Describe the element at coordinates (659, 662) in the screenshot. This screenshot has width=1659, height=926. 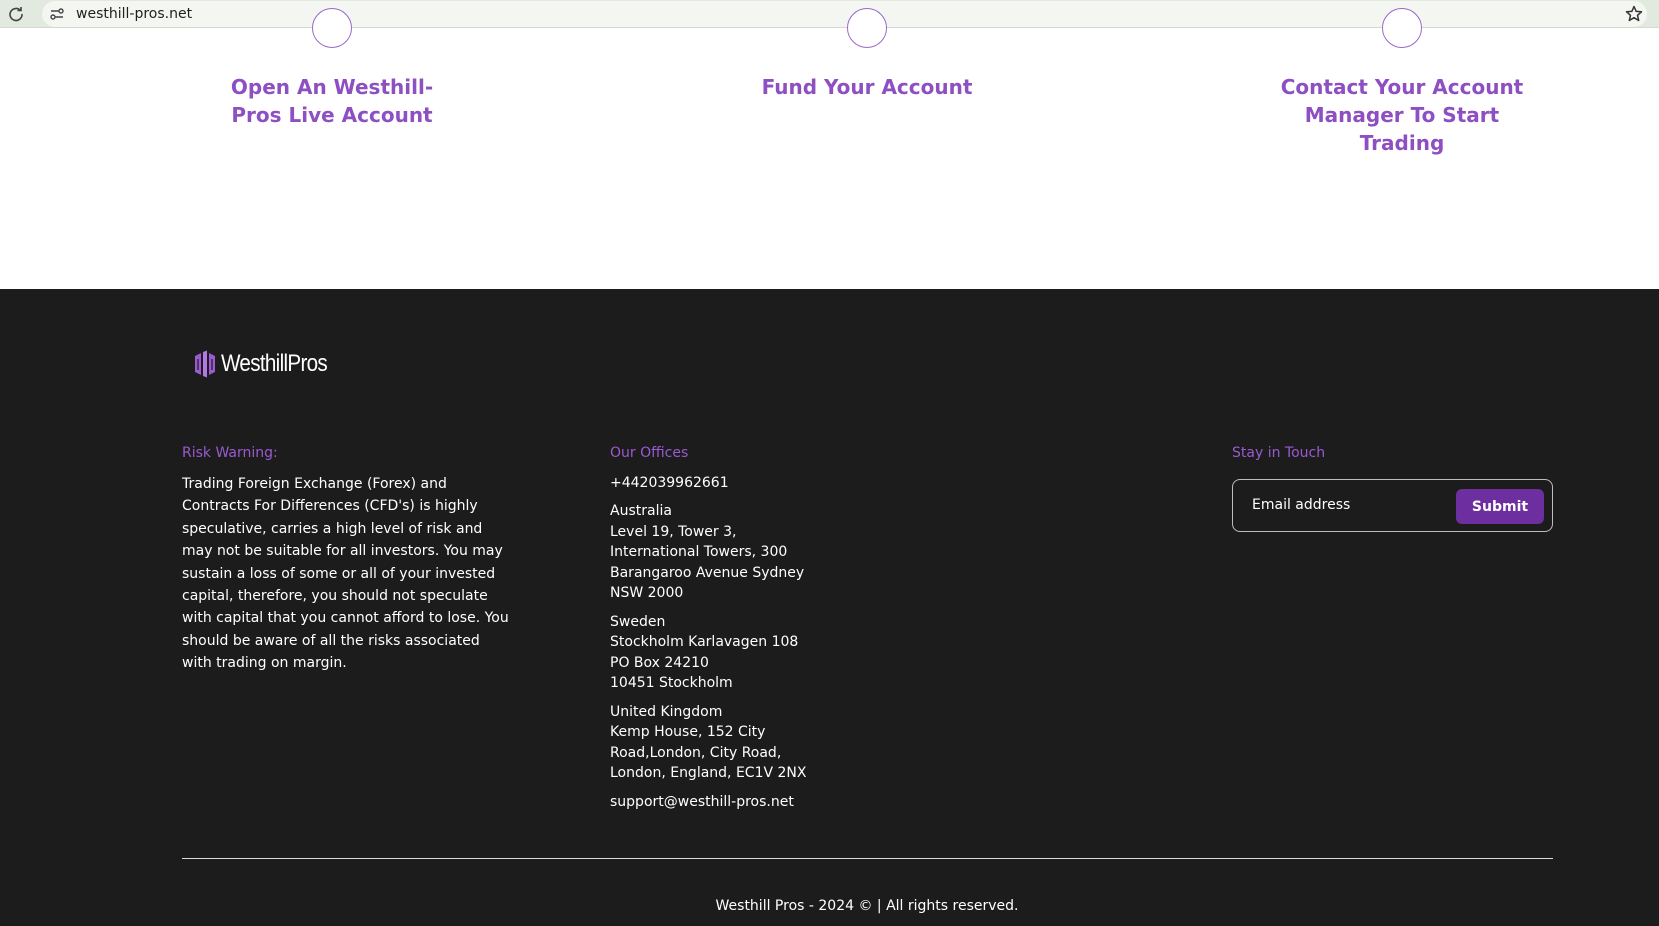
I see `office-address-line: PO Box 24210` at that location.